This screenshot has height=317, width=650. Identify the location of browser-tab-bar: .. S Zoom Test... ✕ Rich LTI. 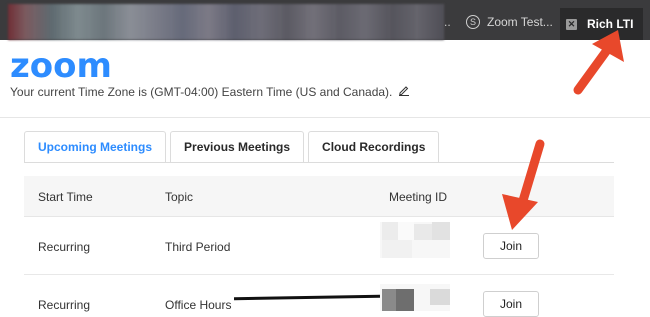
(325, 20).